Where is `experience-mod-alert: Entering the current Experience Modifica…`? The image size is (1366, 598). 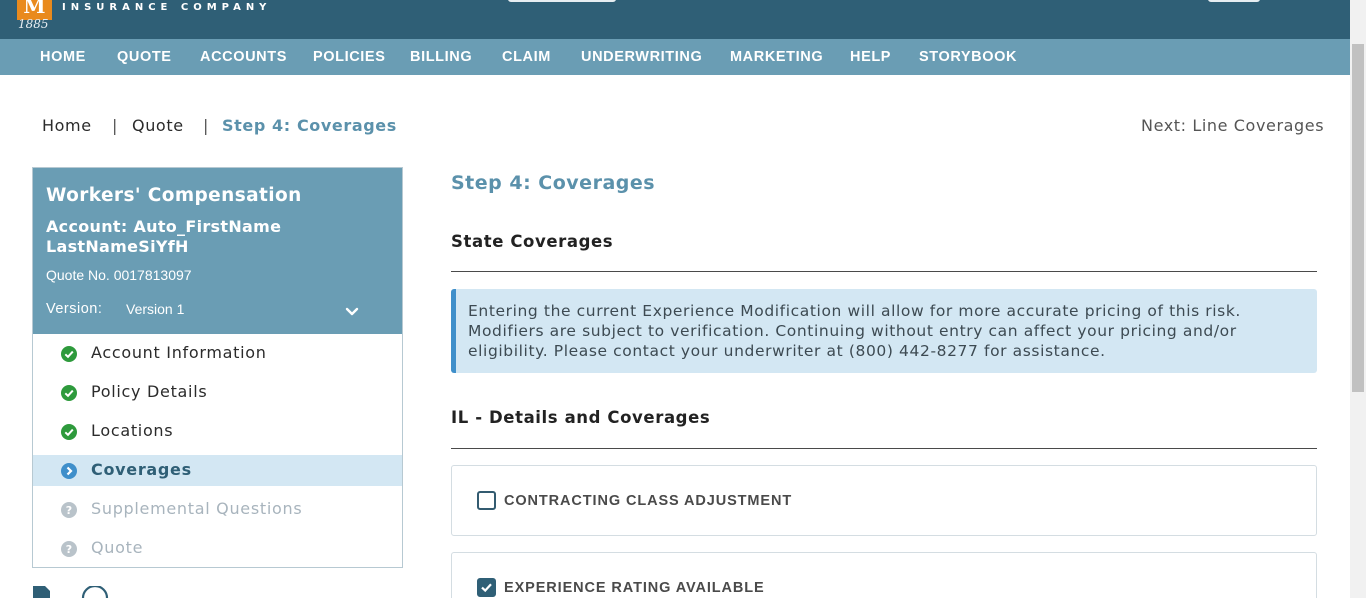 experience-mod-alert: Entering the current Experience Modifica… is located at coordinates (884, 331).